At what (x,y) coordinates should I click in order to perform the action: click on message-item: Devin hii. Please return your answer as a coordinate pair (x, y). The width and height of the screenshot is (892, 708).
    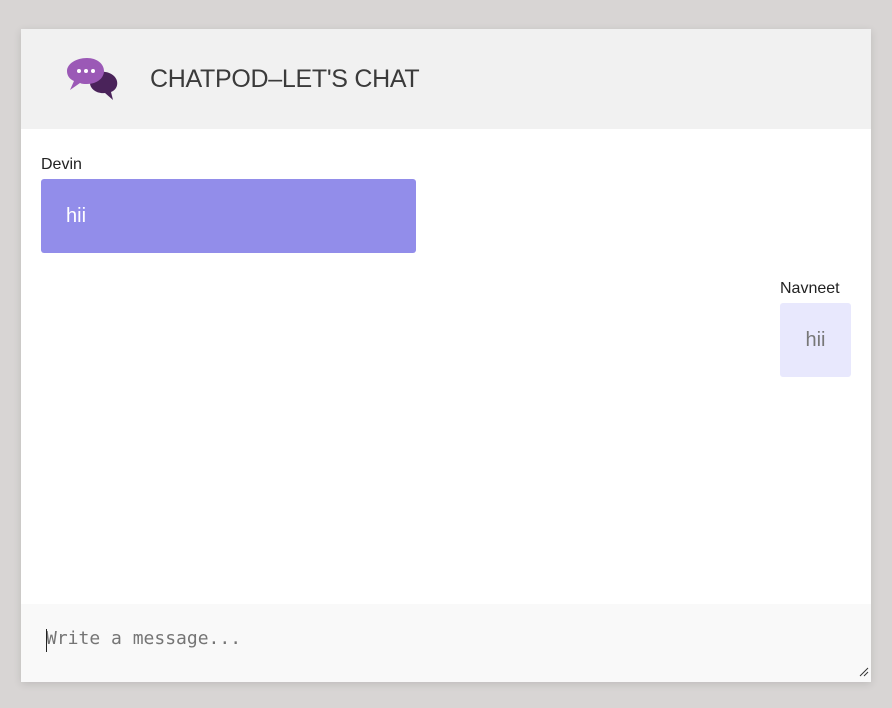
    Looking at the image, I should click on (228, 204).